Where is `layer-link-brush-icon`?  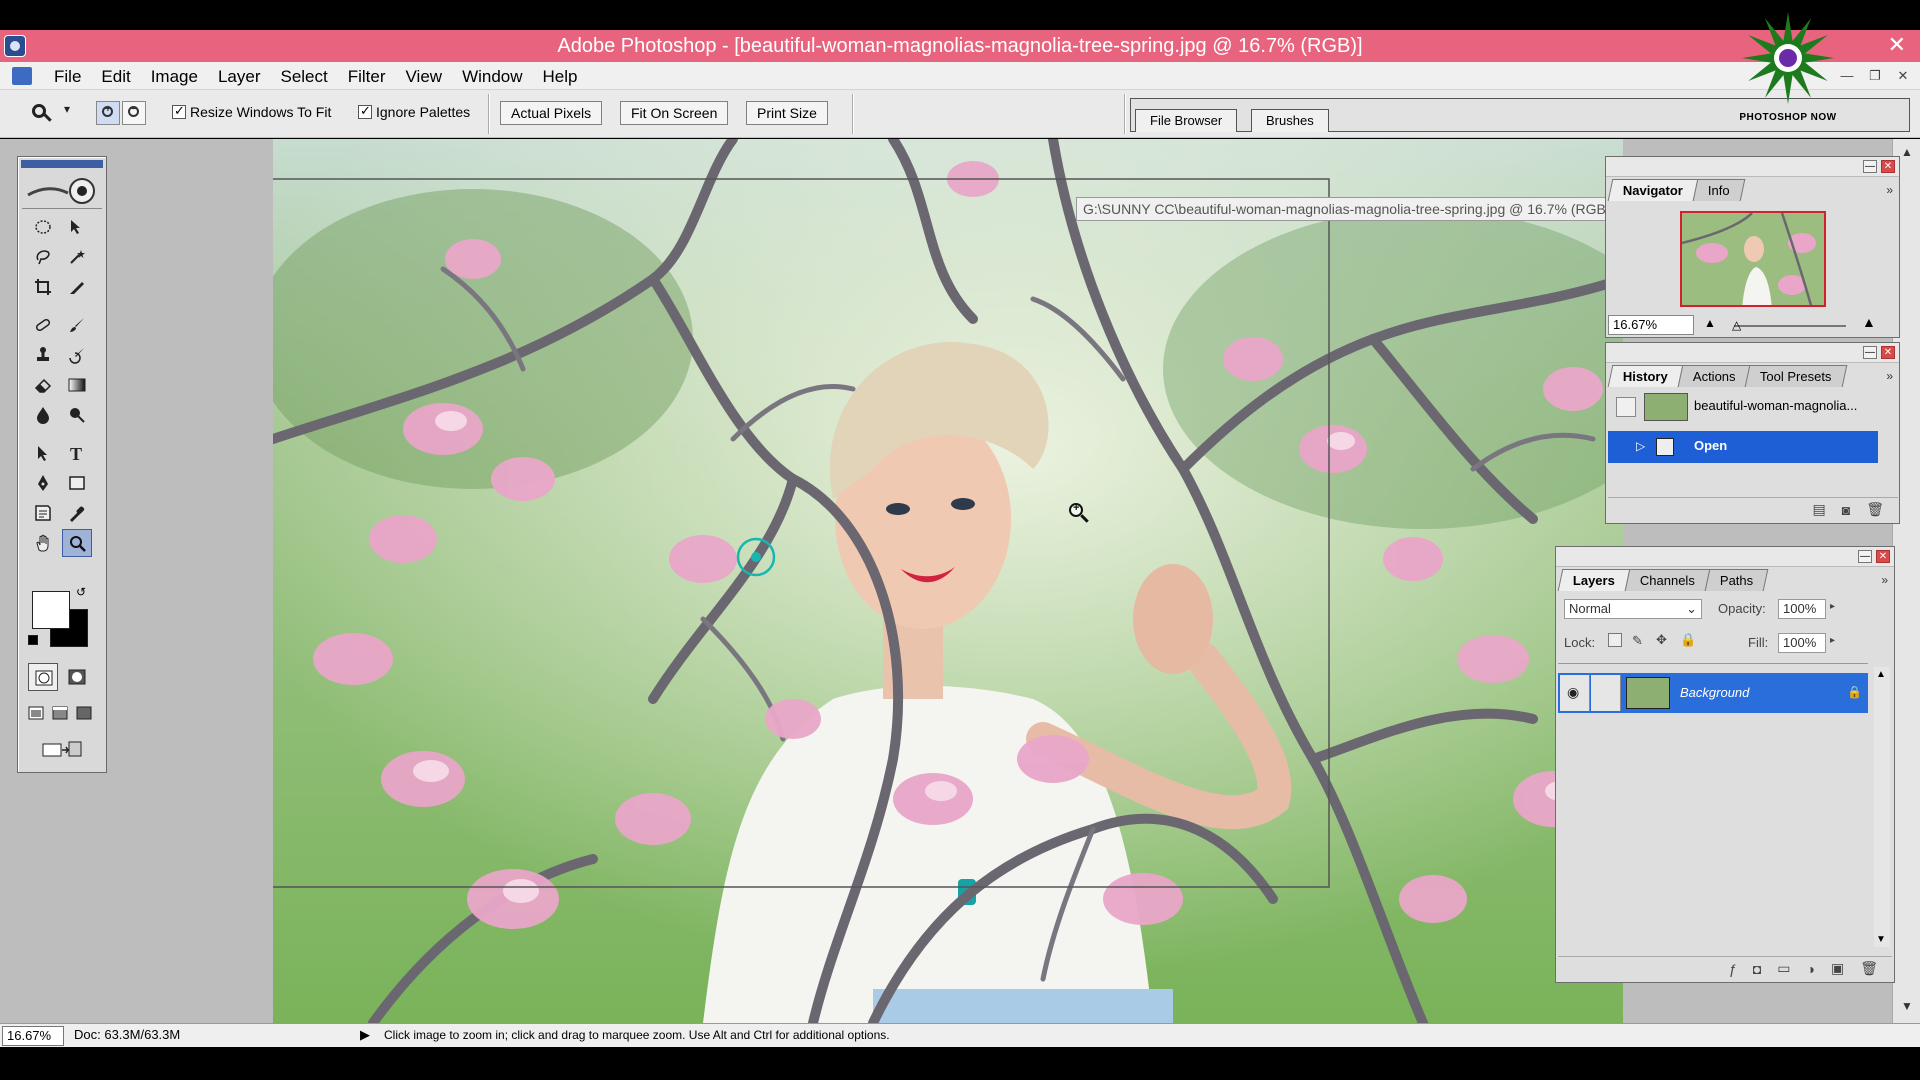 layer-link-brush-icon is located at coordinates (1606, 693).